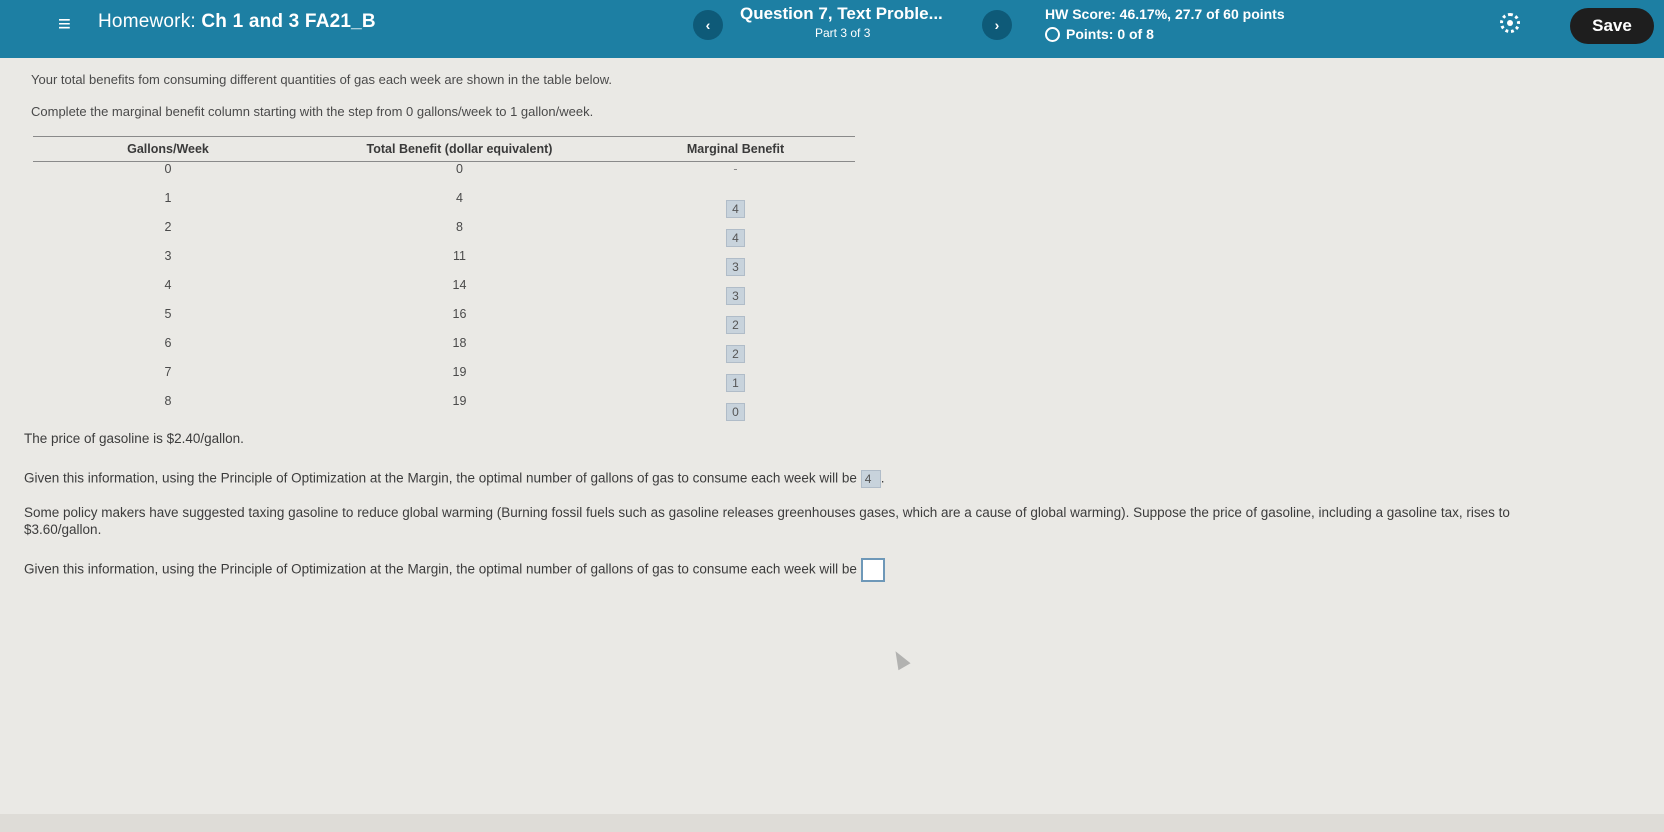 The width and height of the screenshot is (1664, 832). I want to click on marginal-benefit-dash: -, so click(735, 169).